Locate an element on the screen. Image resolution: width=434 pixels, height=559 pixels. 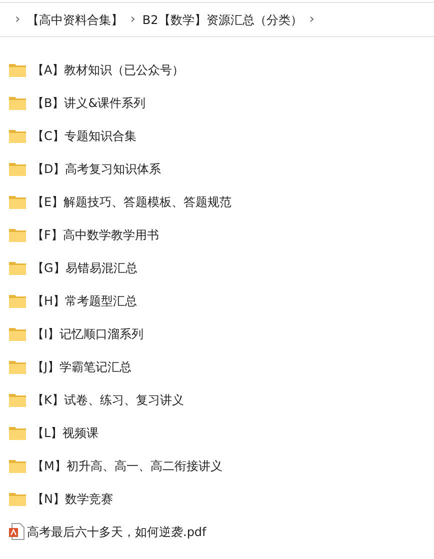
file-name: 高考最后六十多天，如何逆袭.pdf is located at coordinates (116, 531).